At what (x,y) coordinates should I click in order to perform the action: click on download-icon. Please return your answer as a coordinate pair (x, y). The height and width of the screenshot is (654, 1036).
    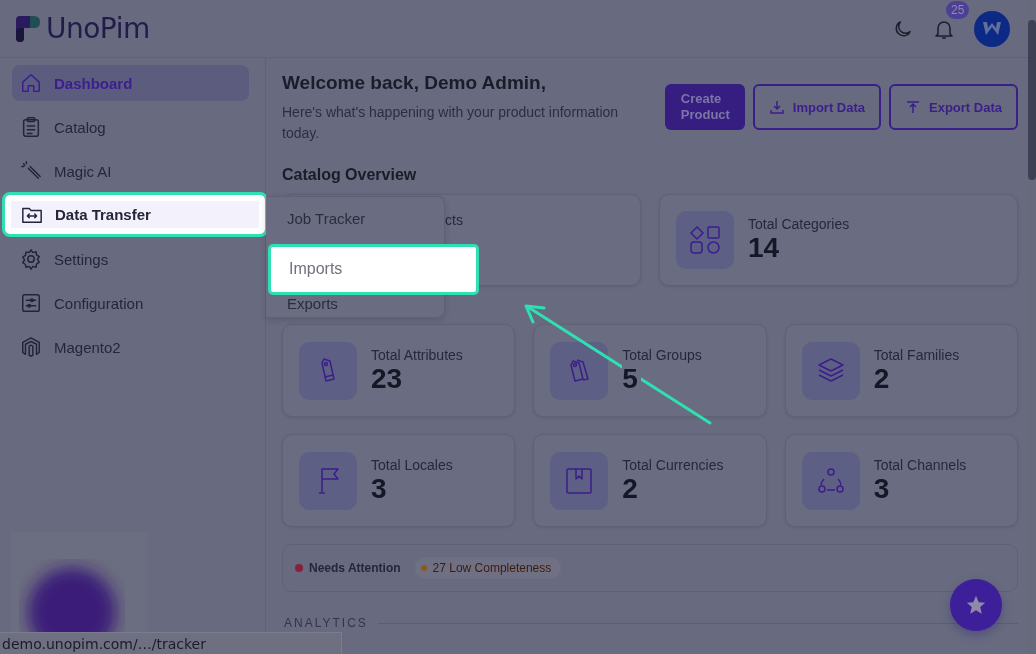
    Looking at the image, I should click on (776, 107).